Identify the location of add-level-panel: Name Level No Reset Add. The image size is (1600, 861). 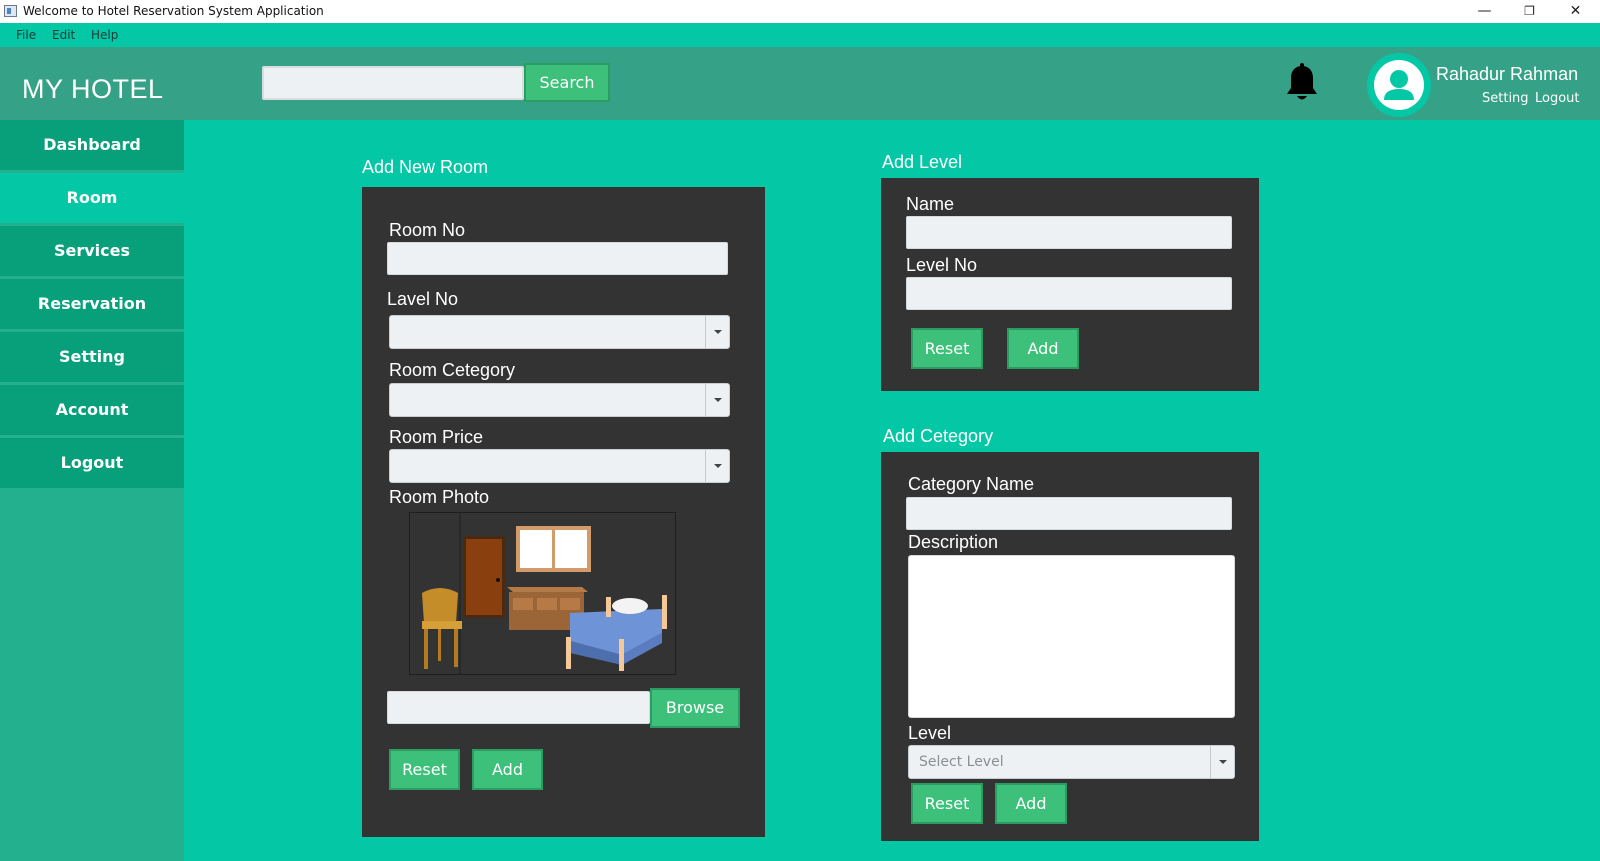
(1070, 284).